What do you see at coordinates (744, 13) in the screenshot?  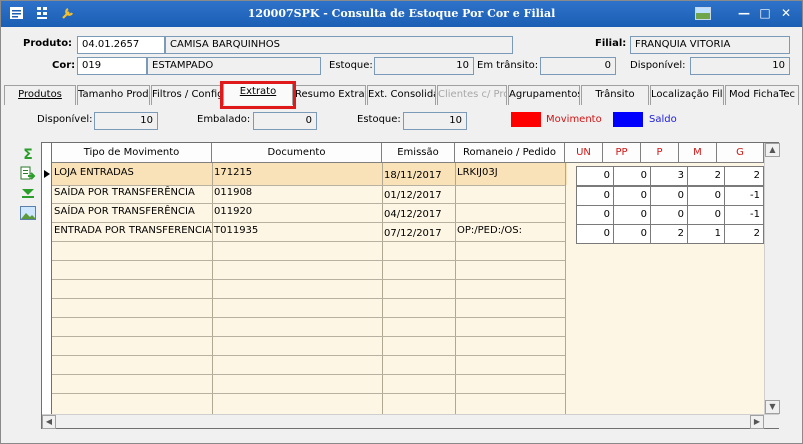 I see `minimize-button: —` at bounding box center [744, 13].